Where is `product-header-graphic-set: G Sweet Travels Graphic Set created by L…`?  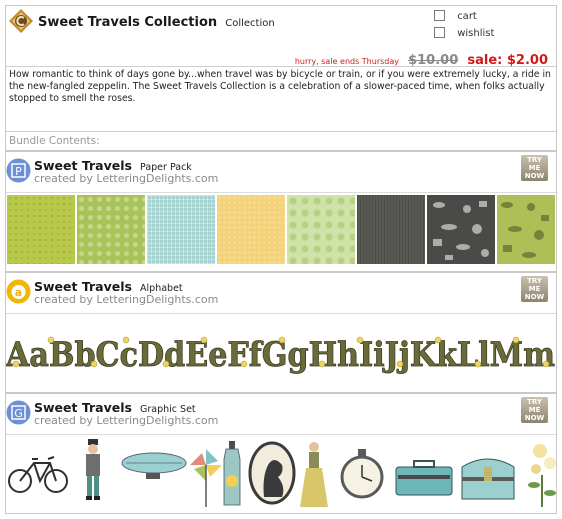
product-header-graphic-set: G Sweet Travels Graphic Set created by L… is located at coordinates (281, 414).